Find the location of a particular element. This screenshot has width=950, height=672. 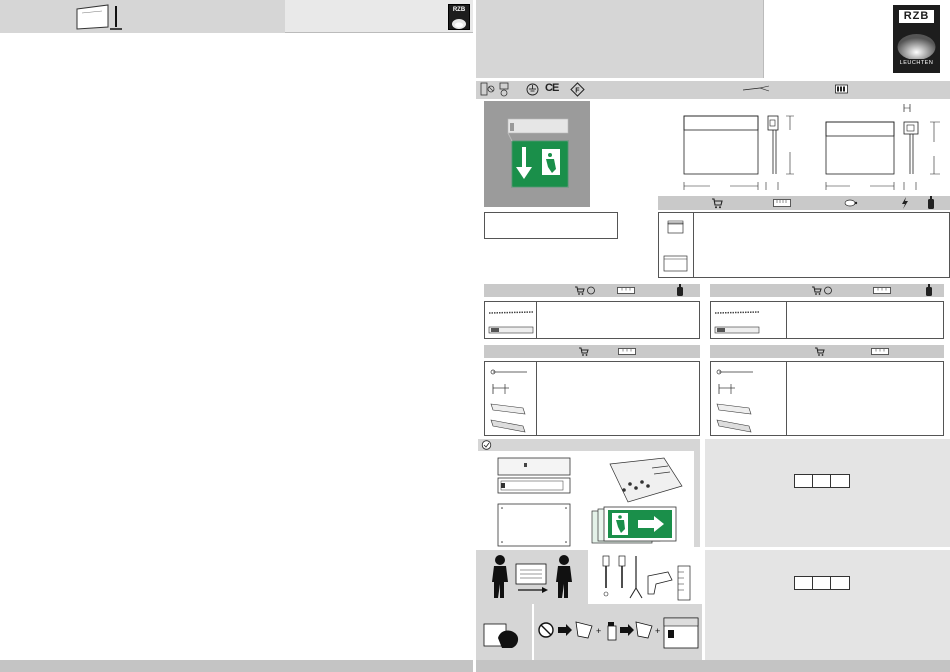

code-boxes-bottom is located at coordinates (822, 583).